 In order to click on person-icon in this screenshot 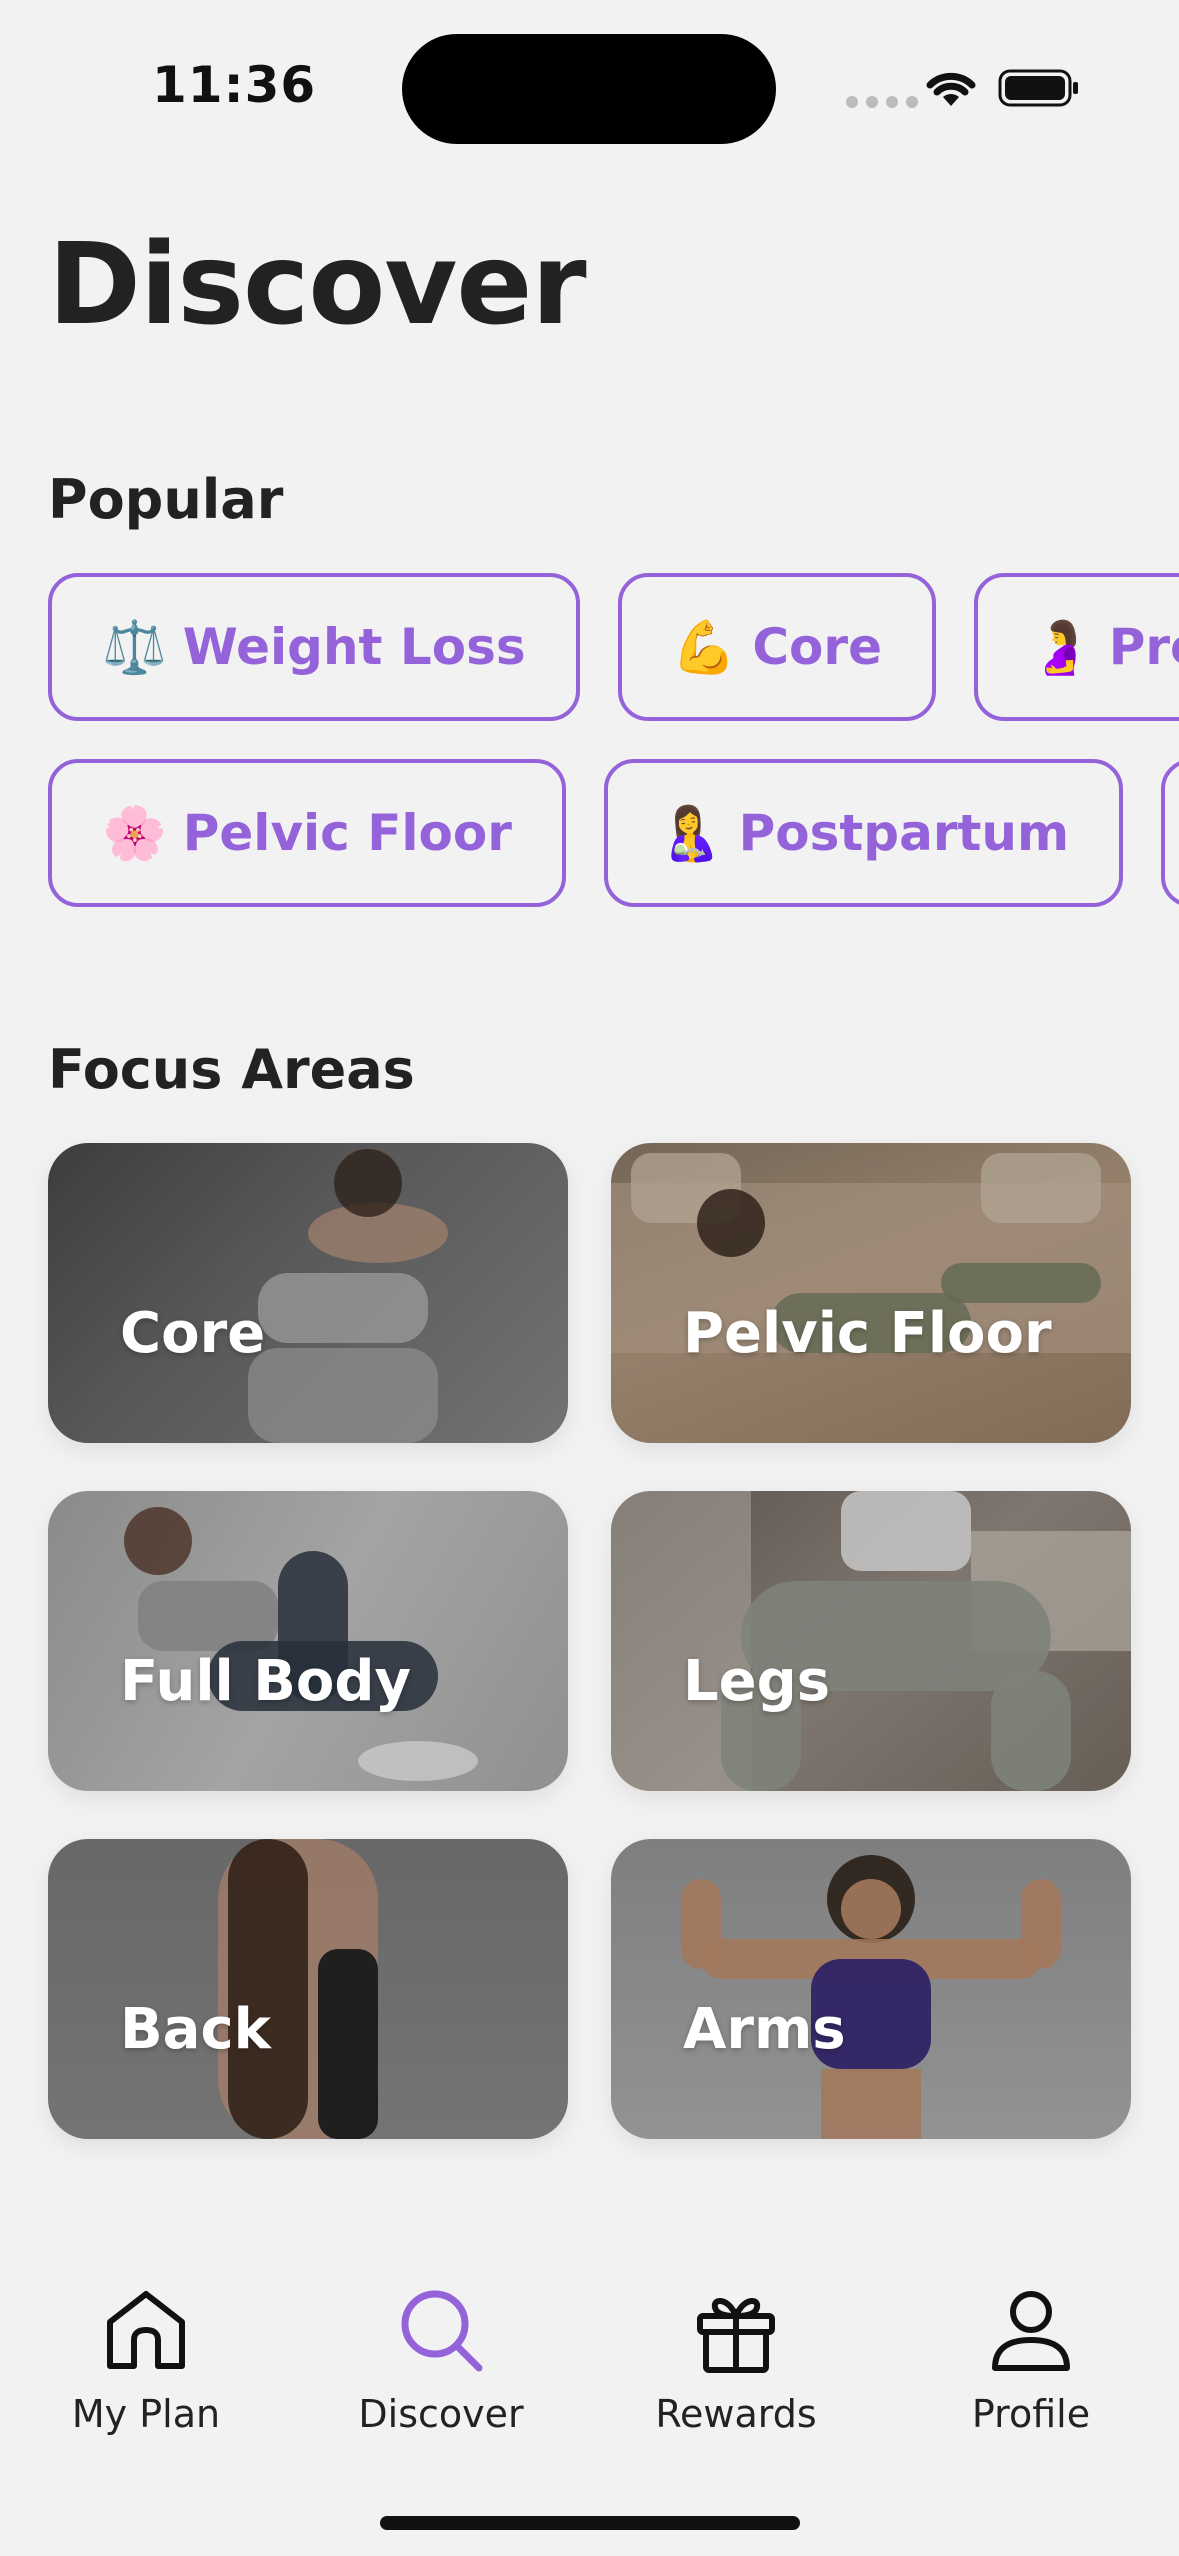, I will do `click(1031, 2331)`.